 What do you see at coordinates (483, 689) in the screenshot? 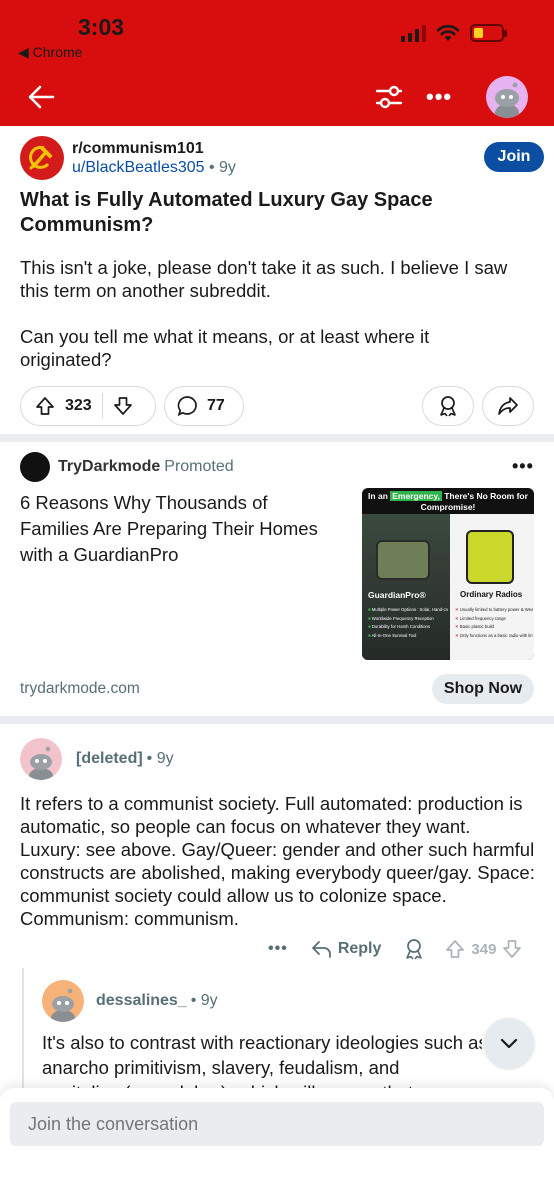
I see `shop-now-button: Shop Now` at bounding box center [483, 689].